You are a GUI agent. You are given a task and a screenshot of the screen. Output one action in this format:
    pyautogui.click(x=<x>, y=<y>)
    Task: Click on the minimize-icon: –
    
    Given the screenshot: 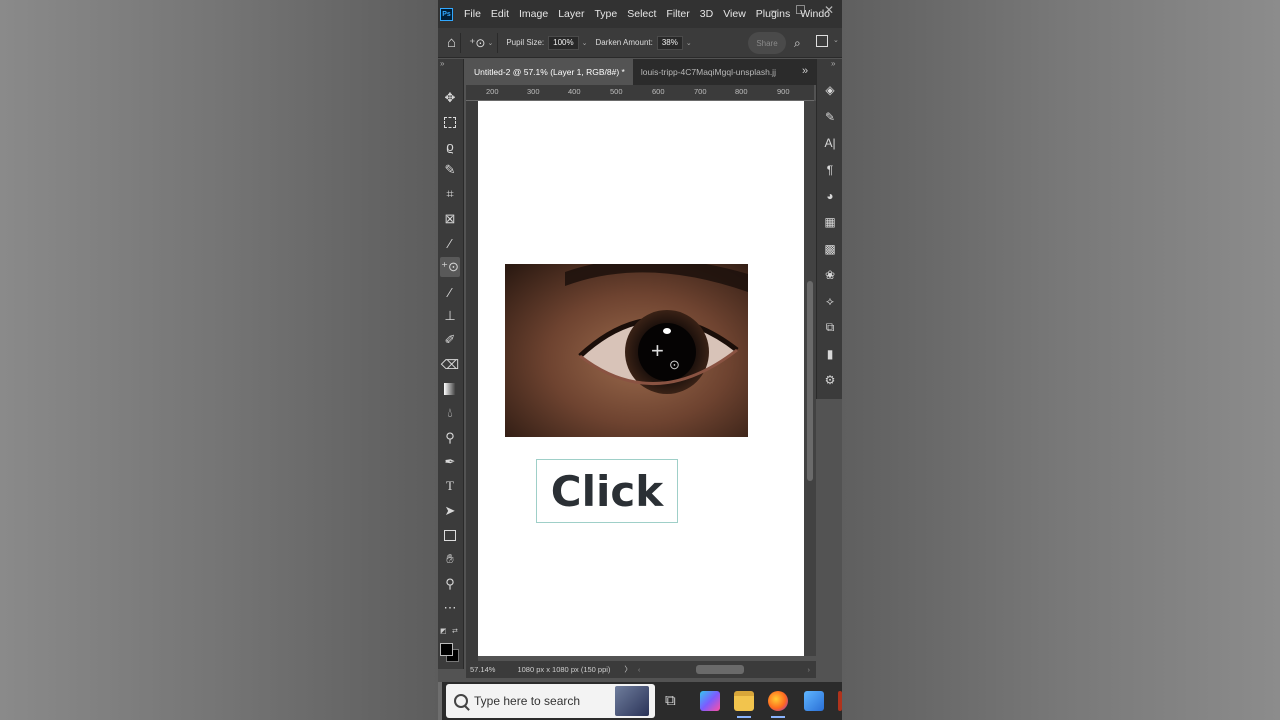 What is the action you would take?
    pyautogui.click(x=773, y=10)
    